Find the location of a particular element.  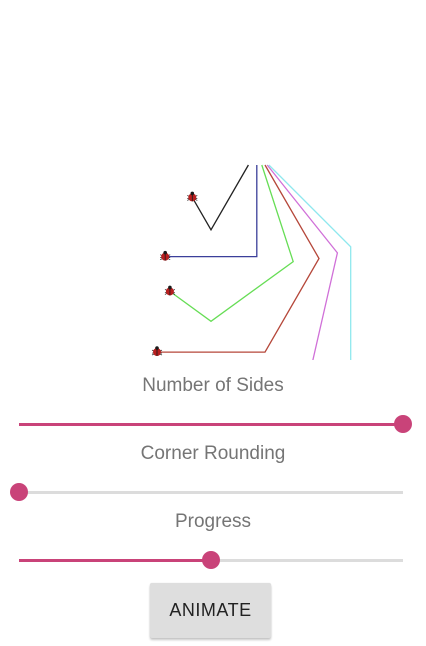

polygon-canvas is located at coordinates (251, 262).